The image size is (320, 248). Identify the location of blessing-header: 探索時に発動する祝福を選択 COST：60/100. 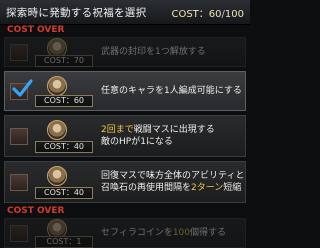
(125, 12).